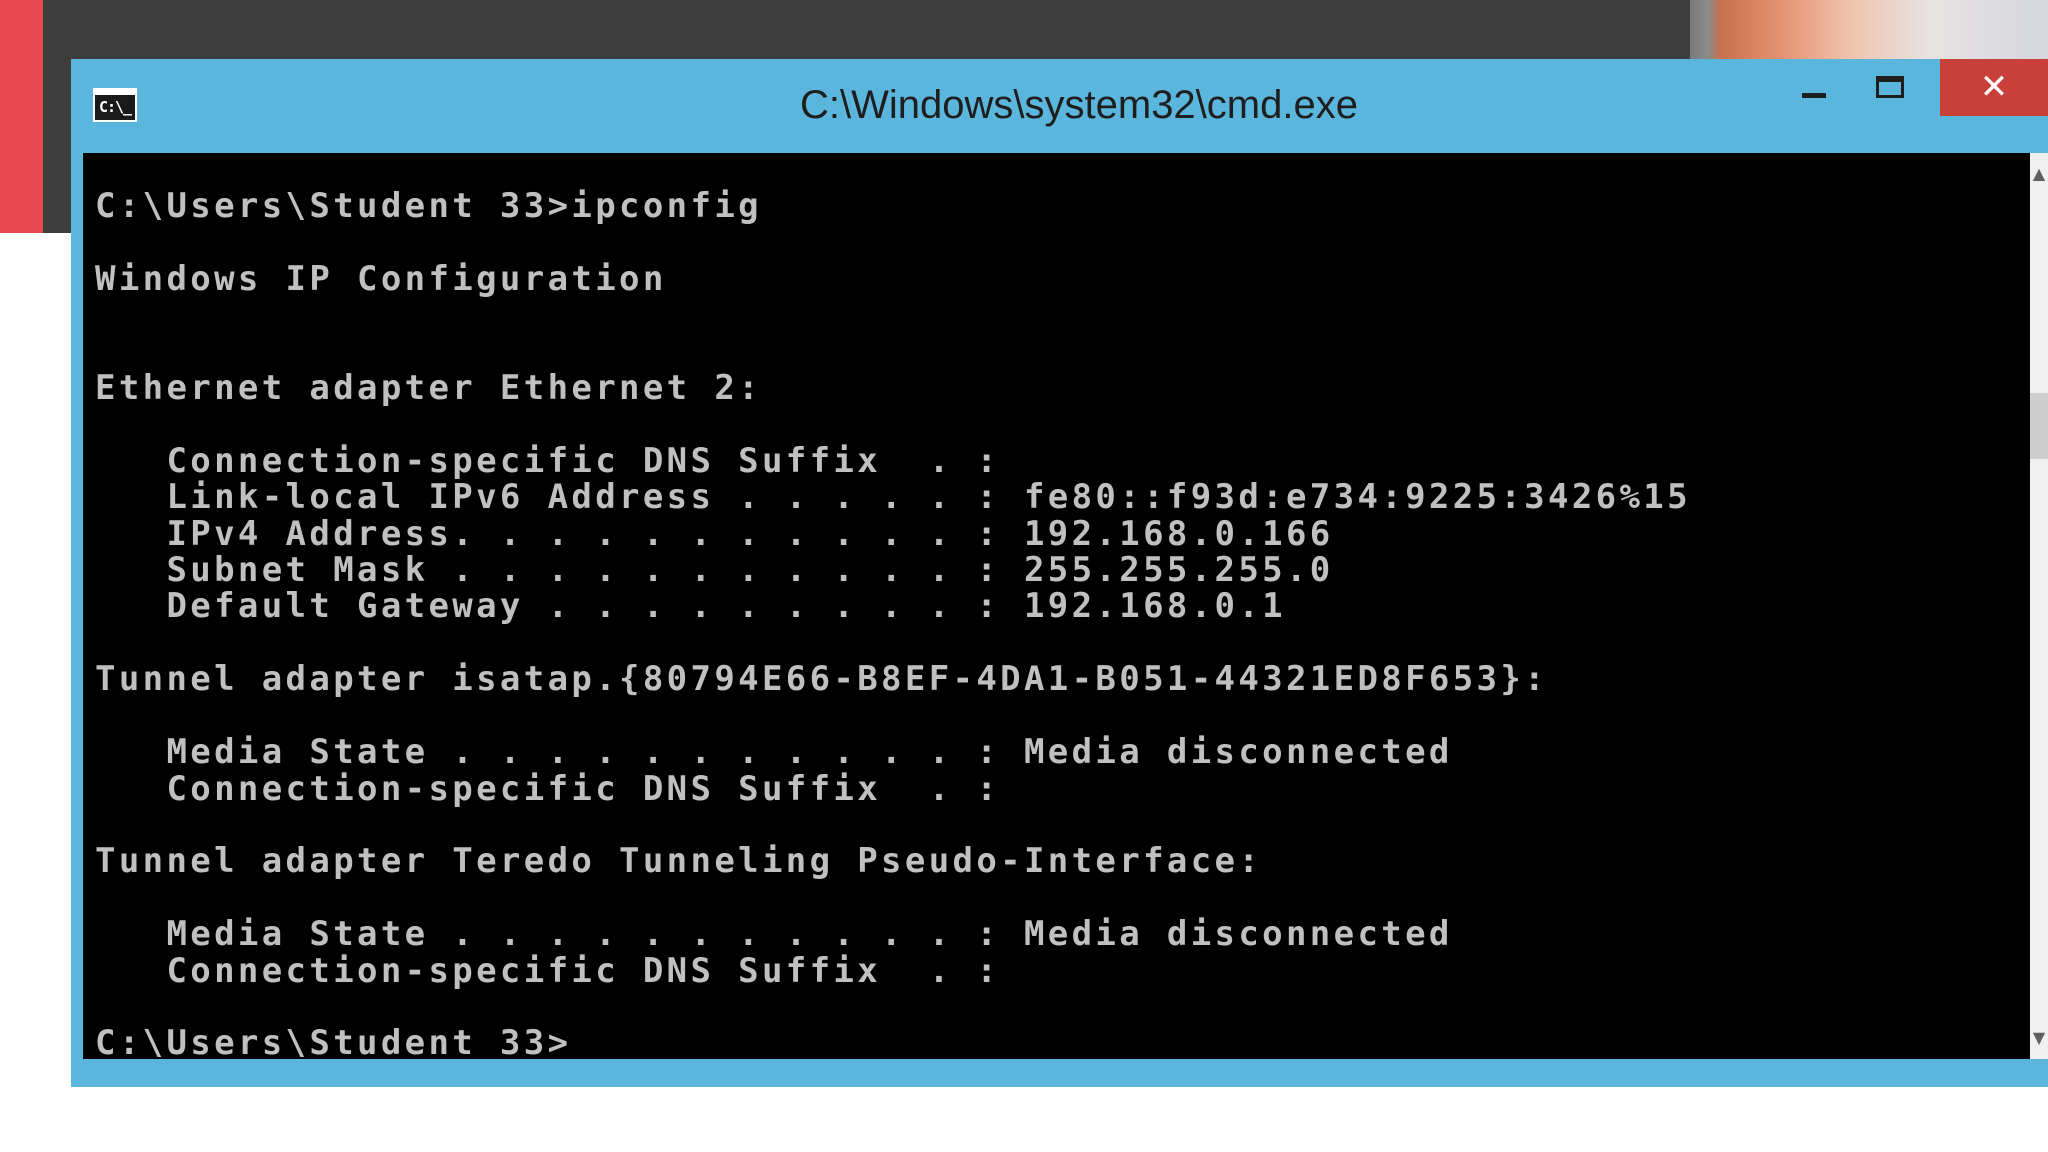 Image resolution: width=2048 pixels, height=1152 pixels. Describe the element at coordinates (428, 206) in the screenshot. I see `console-line: C:\Users\Student 33>ipconfig` at that location.